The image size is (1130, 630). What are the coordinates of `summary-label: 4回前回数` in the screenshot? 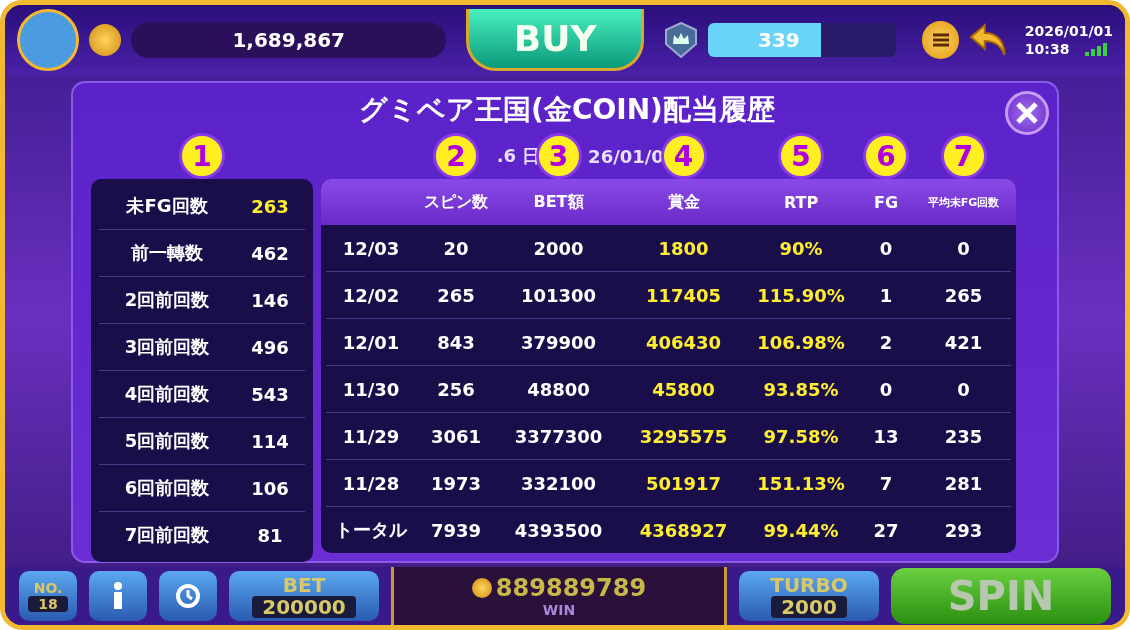 It's located at (167, 394).